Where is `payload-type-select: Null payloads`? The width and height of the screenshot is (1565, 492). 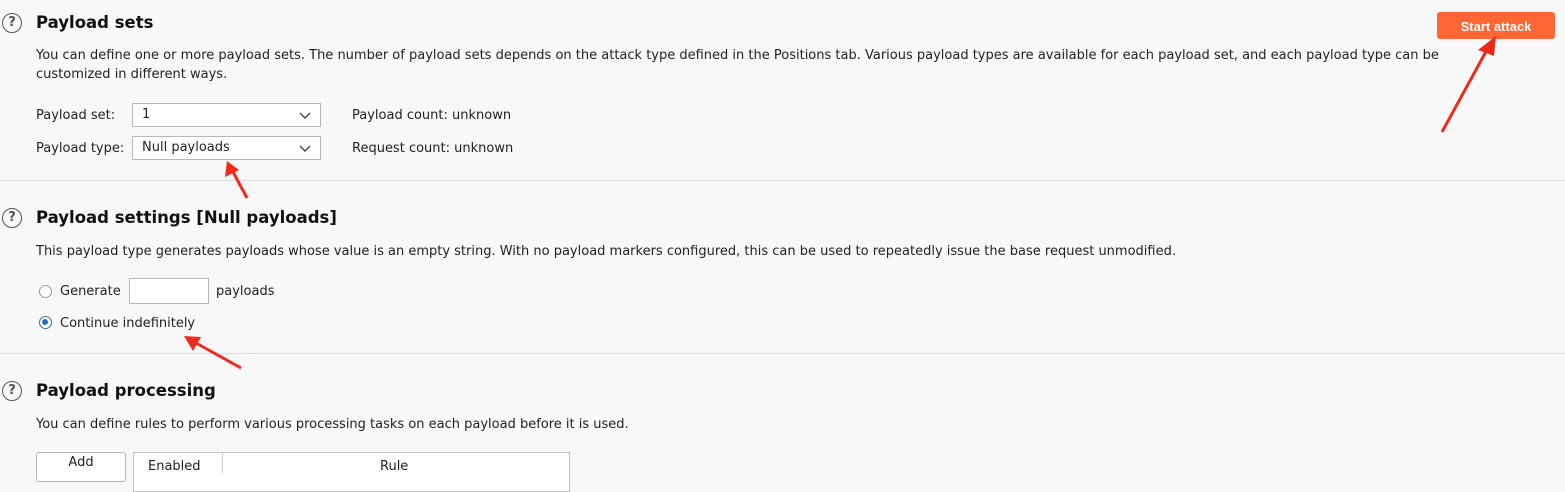 payload-type-select: Null payloads is located at coordinates (226, 148).